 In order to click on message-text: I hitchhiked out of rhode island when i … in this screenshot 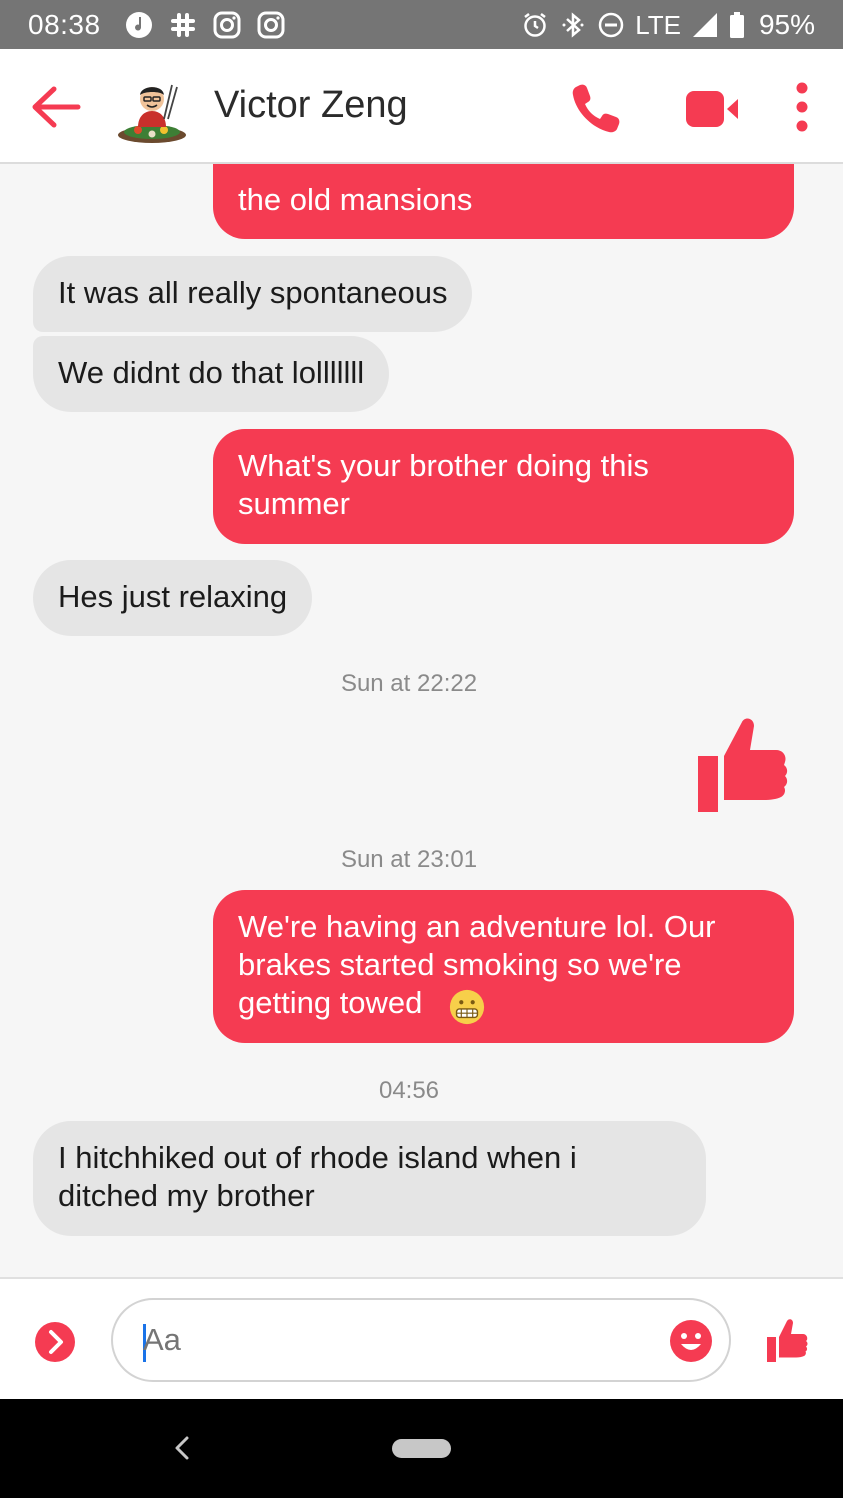, I will do `click(317, 1176)`.